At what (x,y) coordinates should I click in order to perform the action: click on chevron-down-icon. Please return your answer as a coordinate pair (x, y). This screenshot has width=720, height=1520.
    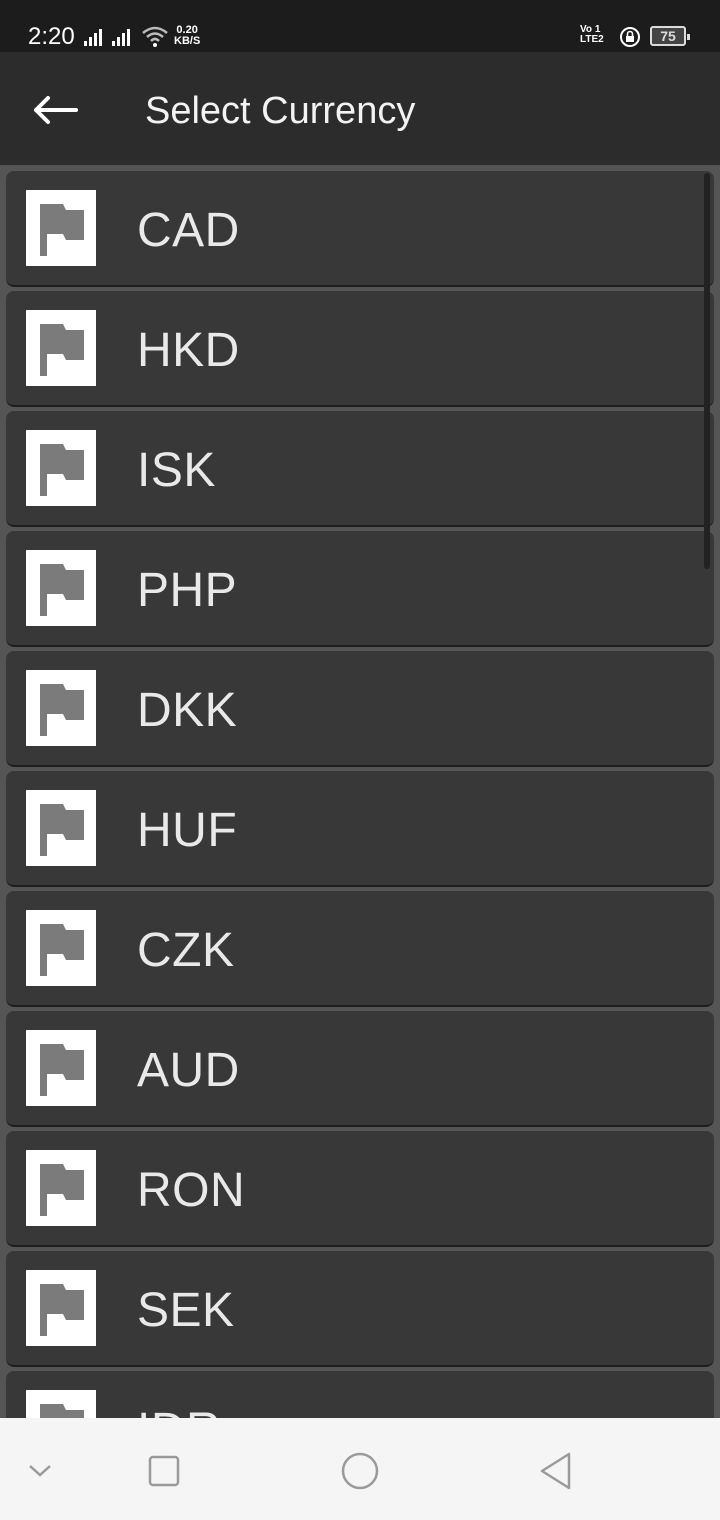
    Looking at the image, I should click on (40, 1471).